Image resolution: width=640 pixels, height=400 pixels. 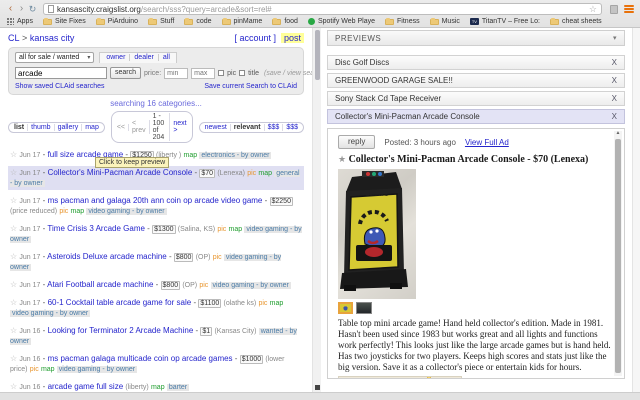 I want to click on reply-button: reply, so click(x=357, y=142).